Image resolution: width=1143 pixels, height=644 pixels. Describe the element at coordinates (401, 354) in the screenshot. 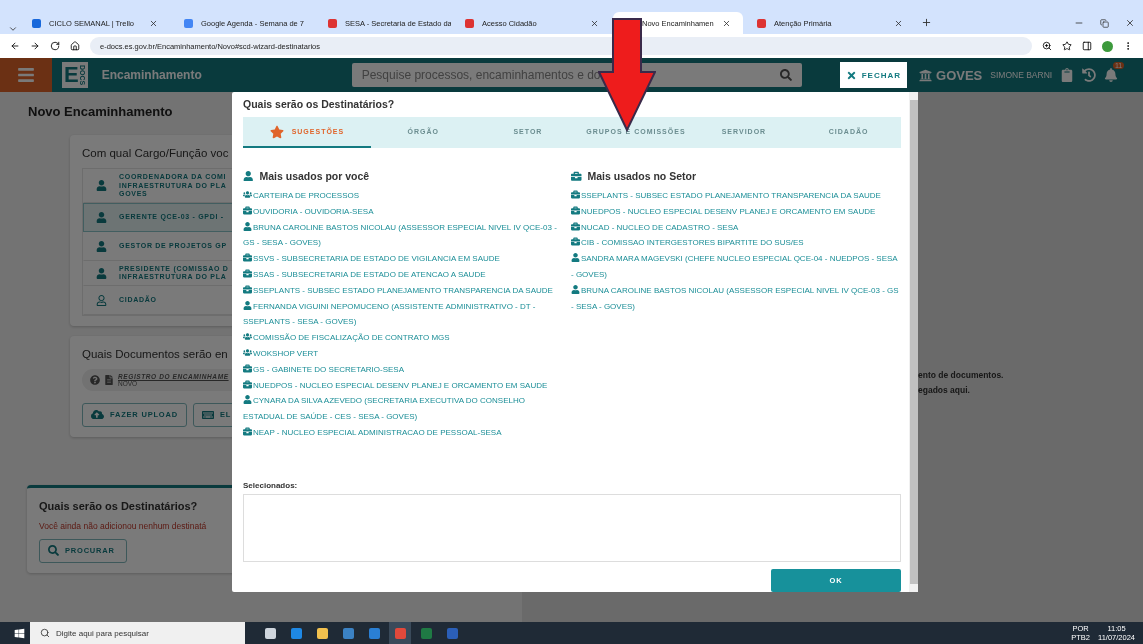

I see `suggestion-link: WOKSHOP VERT` at that location.